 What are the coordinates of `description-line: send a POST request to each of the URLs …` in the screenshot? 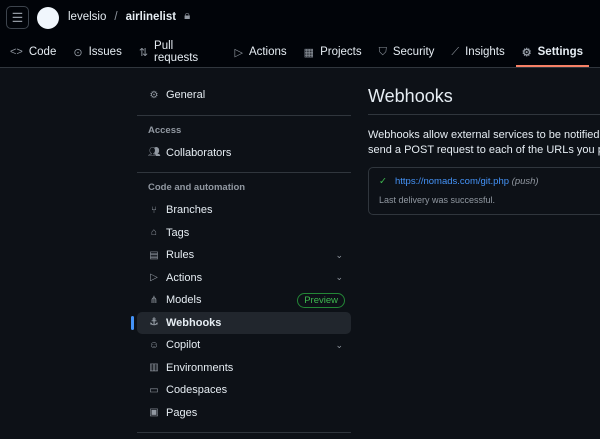 It's located at (484, 150).